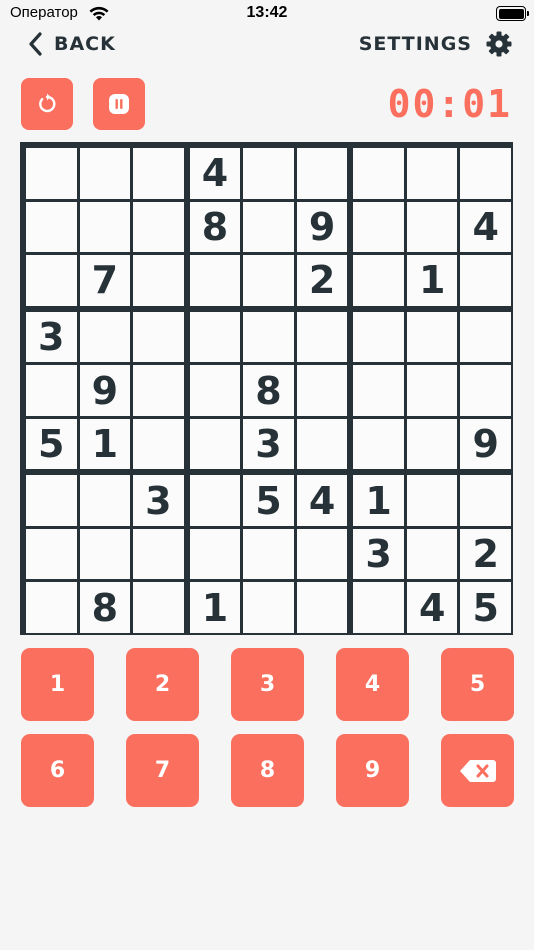  What do you see at coordinates (119, 104) in the screenshot?
I see `pause-button` at bounding box center [119, 104].